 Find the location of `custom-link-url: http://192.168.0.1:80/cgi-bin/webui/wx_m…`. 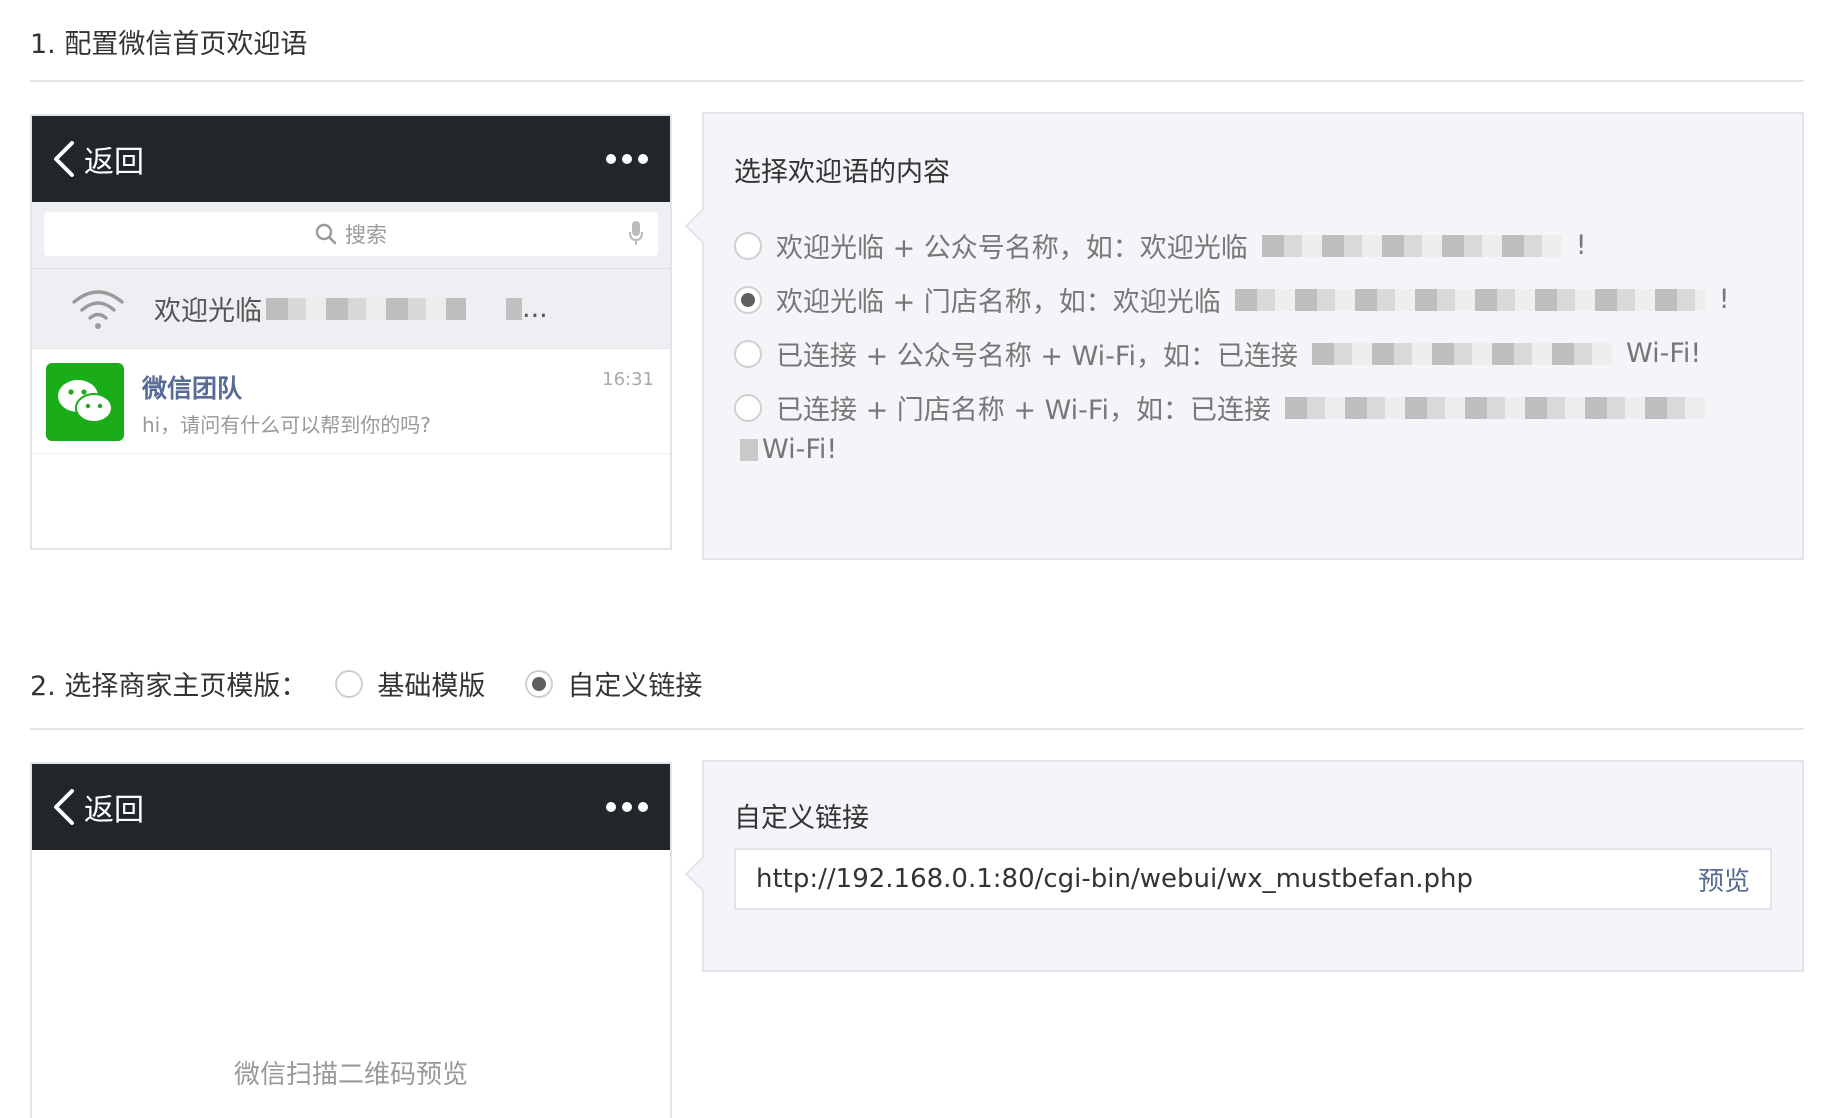

custom-link-url: http://192.168.0.1:80/cgi-bin/webui/wx_m… is located at coordinates (1114, 879).